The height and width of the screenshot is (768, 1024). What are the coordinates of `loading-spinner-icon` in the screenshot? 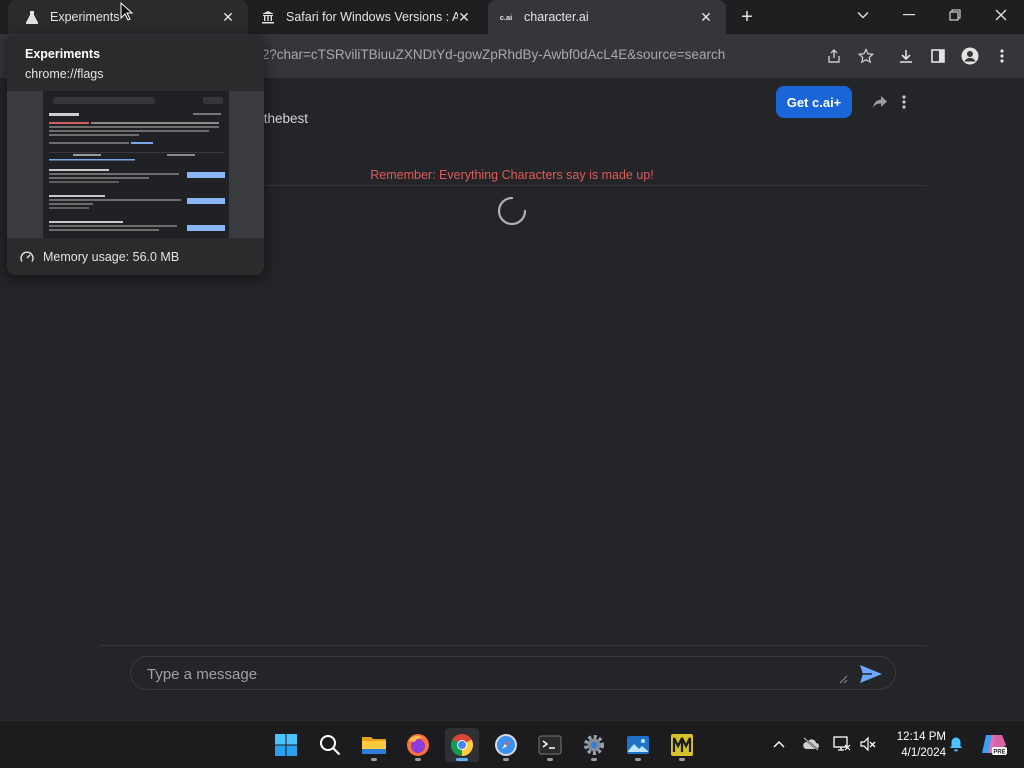 It's located at (512, 211).